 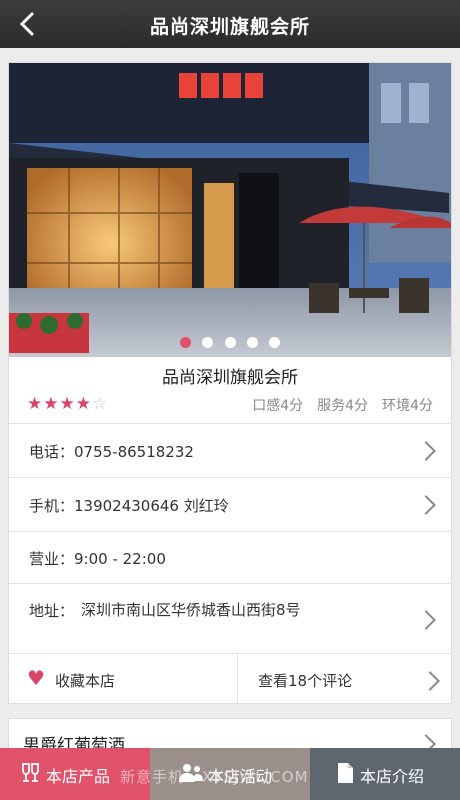 What do you see at coordinates (230, 557) in the screenshot?
I see `hours-row: 营业：9:00 - 22:00` at bounding box center [230, 557].